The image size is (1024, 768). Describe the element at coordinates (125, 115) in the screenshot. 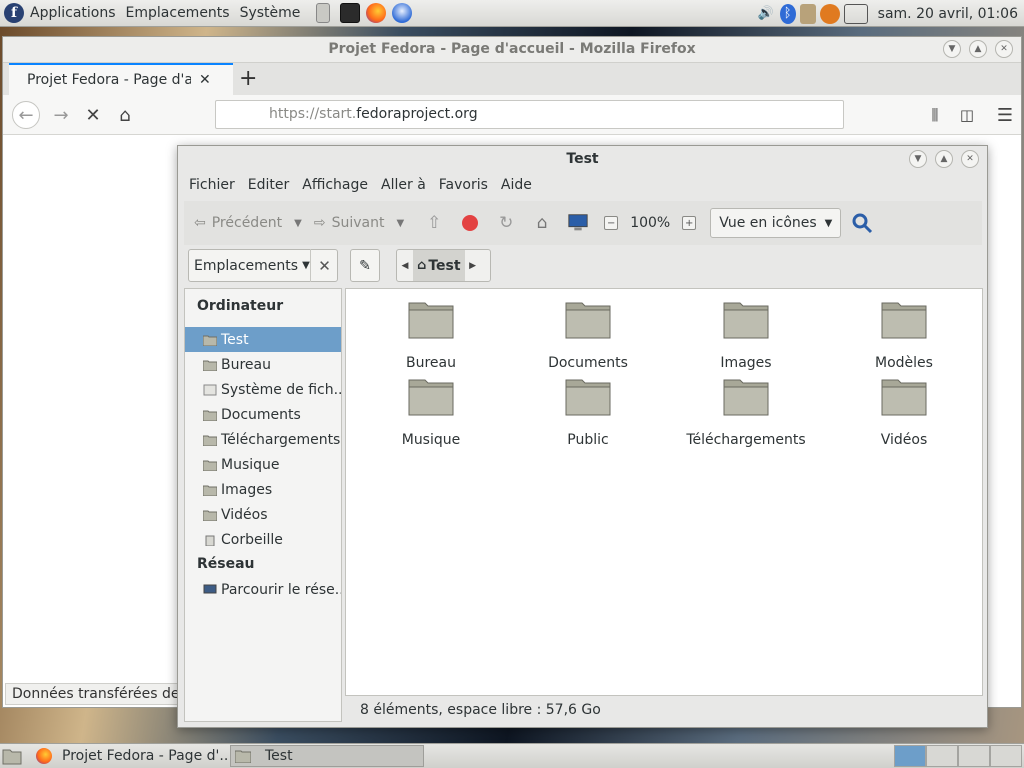

I see `home-button: ⌂` at that location.